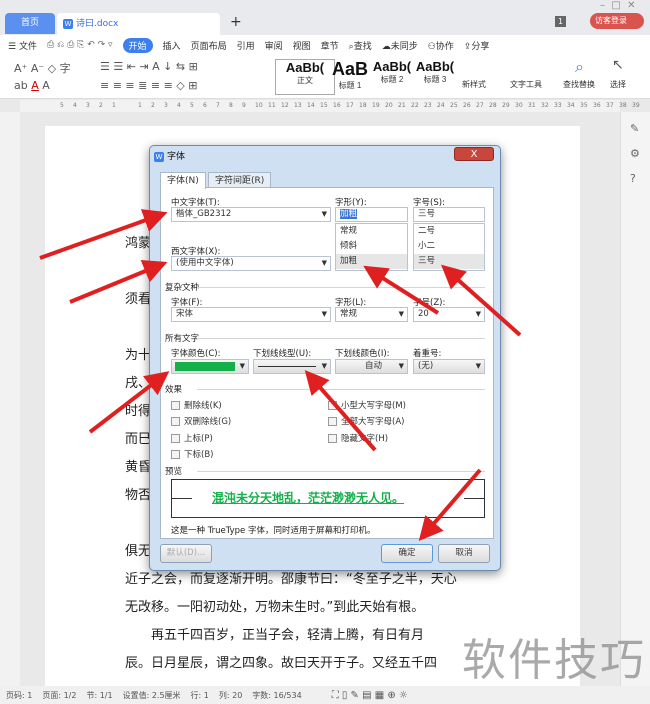 This screenshot has height=704, width=650. What do you see at coordinates (240, 180) in the screenshot?
I see `tab-spacing: 字符间距(R)` at bounding box center [240, 180].